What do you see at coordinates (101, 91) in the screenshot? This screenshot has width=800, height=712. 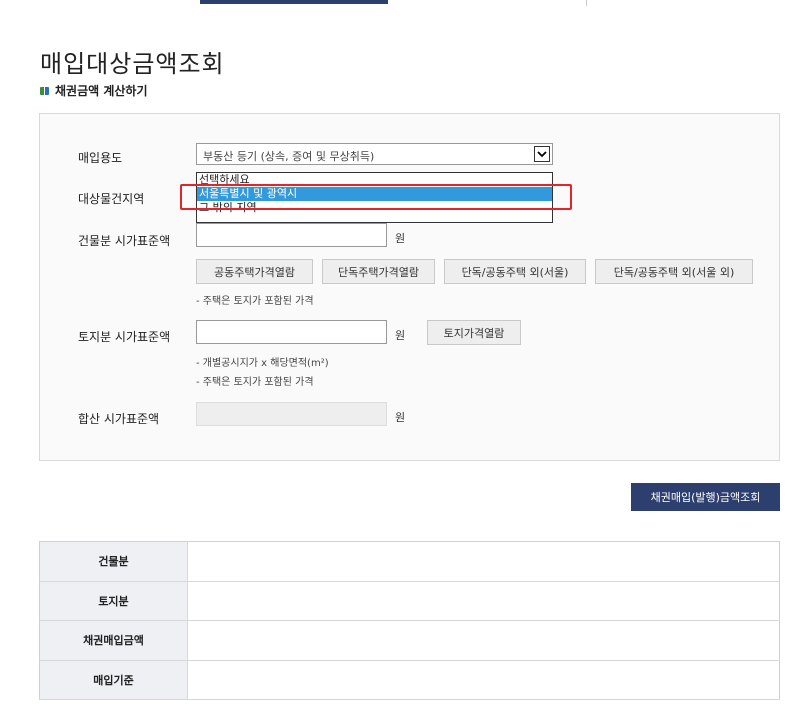 I see `section-title-text: 채권금액 계산하기` at bounding box center [101, 91].